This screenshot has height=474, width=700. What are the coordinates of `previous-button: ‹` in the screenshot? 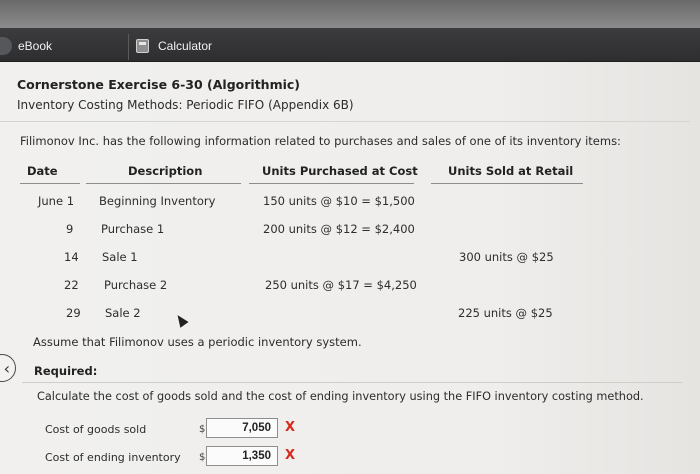 It's located at (8, 368).